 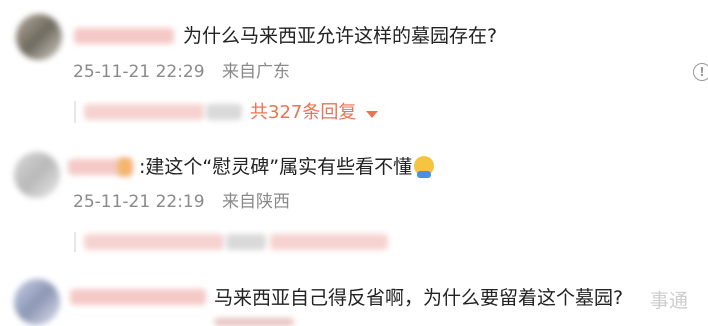 I want to click on username-badge, so click(x=125, y=167).